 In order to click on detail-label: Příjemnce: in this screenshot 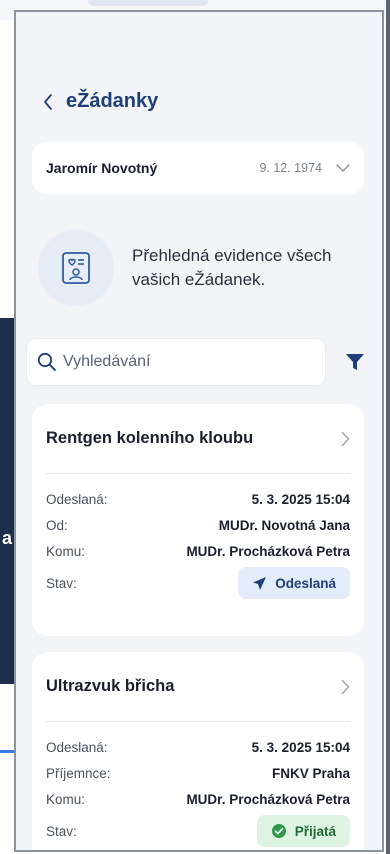, I will do `click(78, 773)`.